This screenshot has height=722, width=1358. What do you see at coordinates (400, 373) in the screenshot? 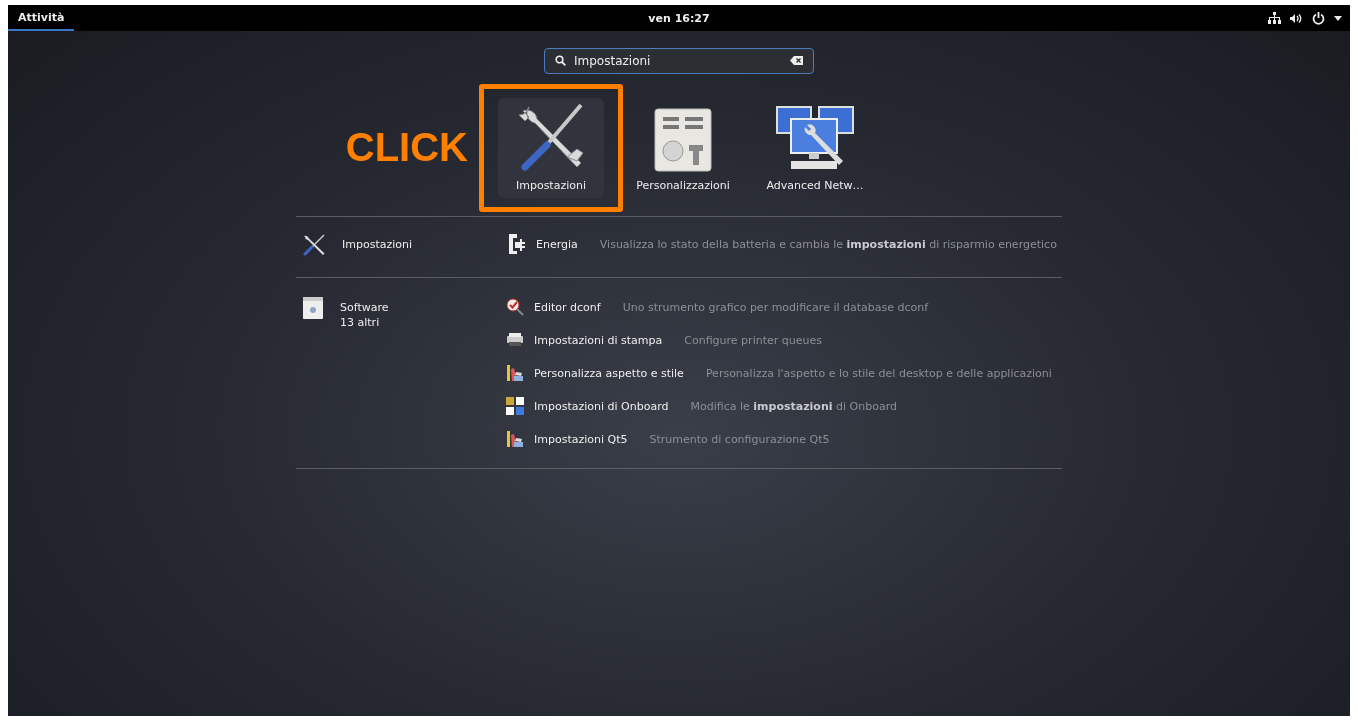
I see `provider-item: Software 13 altri` at bounding box center [400, 373].